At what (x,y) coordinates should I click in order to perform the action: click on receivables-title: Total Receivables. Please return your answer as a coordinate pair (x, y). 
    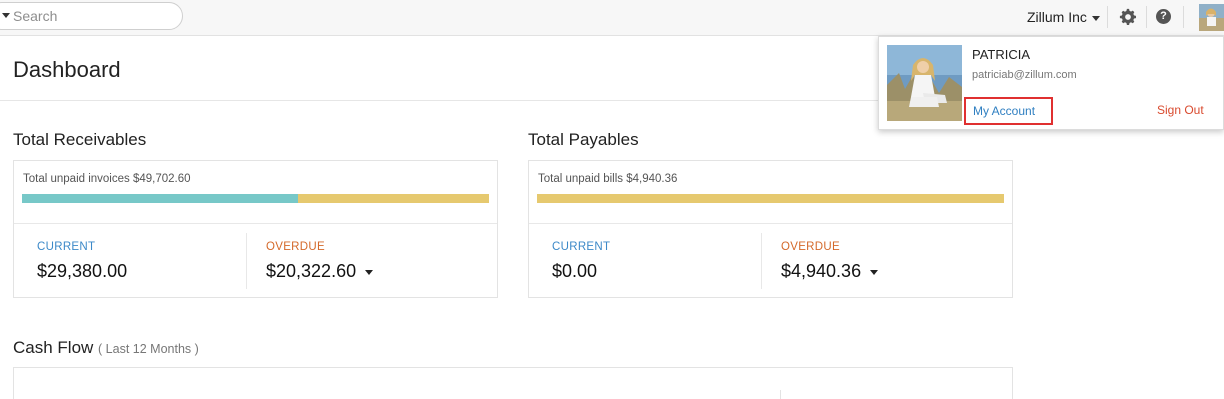
    Looking at the image, I should click on (80, 139).